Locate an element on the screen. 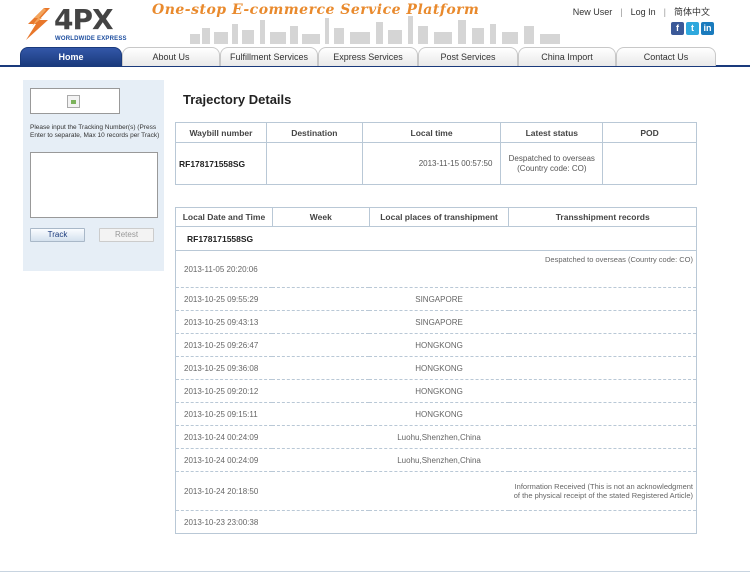 Image resolution: width=750 pixels, height=575 pixels. table-row: 2013-10-25 09:43:13 SINGAPORE is located at coordinates (436, 322).